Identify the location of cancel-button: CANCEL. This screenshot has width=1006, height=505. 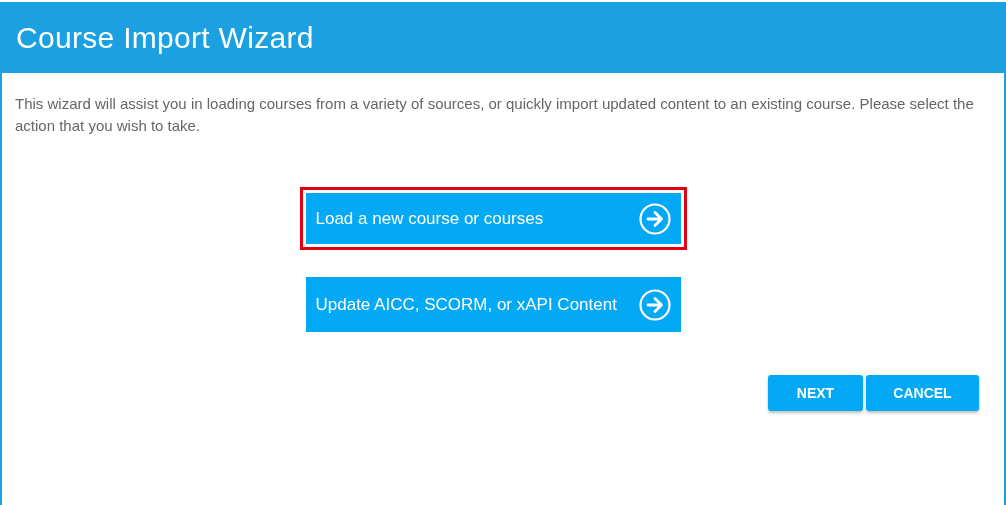
(922, 393).